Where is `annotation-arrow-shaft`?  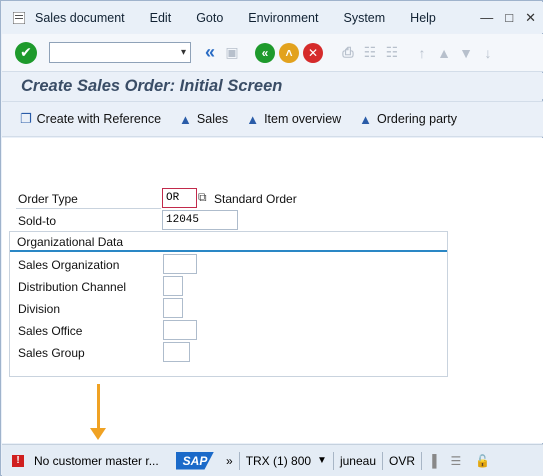
annotation-arrow-shaft is located at coordinates (98, 408).